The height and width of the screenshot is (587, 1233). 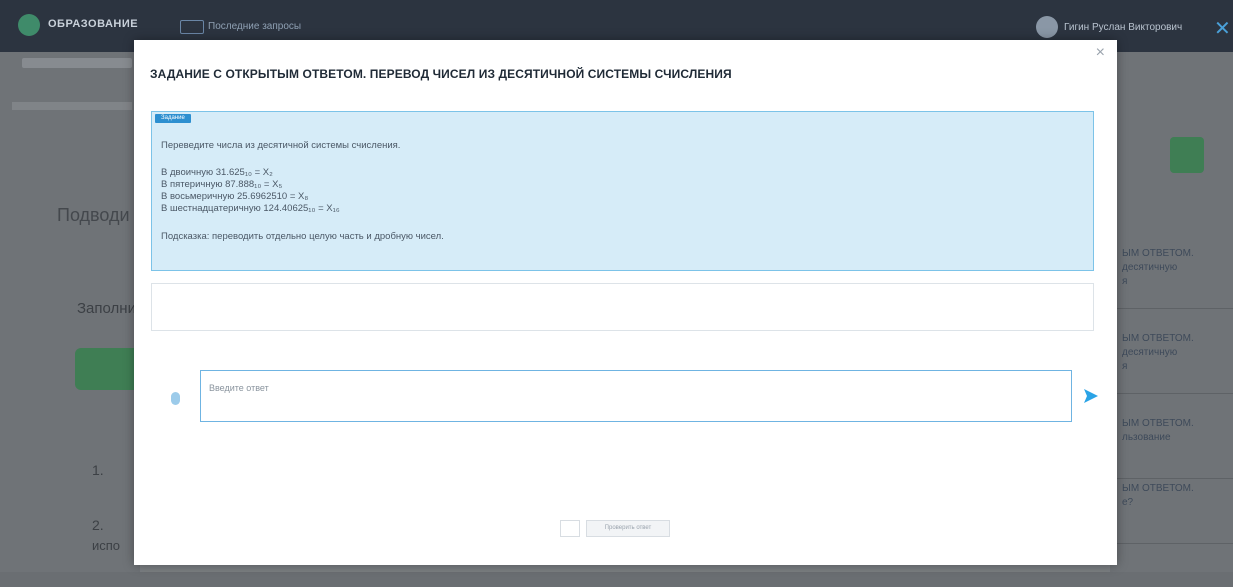 What do you see at coordinates (98, 470) in the screenshot?
I see `item-number: 1.` at bounding box center [98, 470].